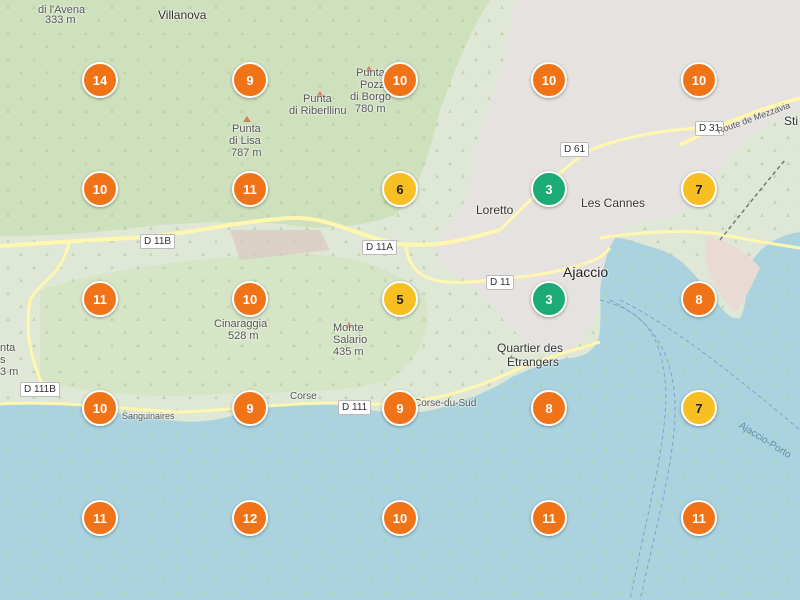  Describe the element at coordinates (380, 247) in the screenshot. I see `road-shield: D 11A` at that location.